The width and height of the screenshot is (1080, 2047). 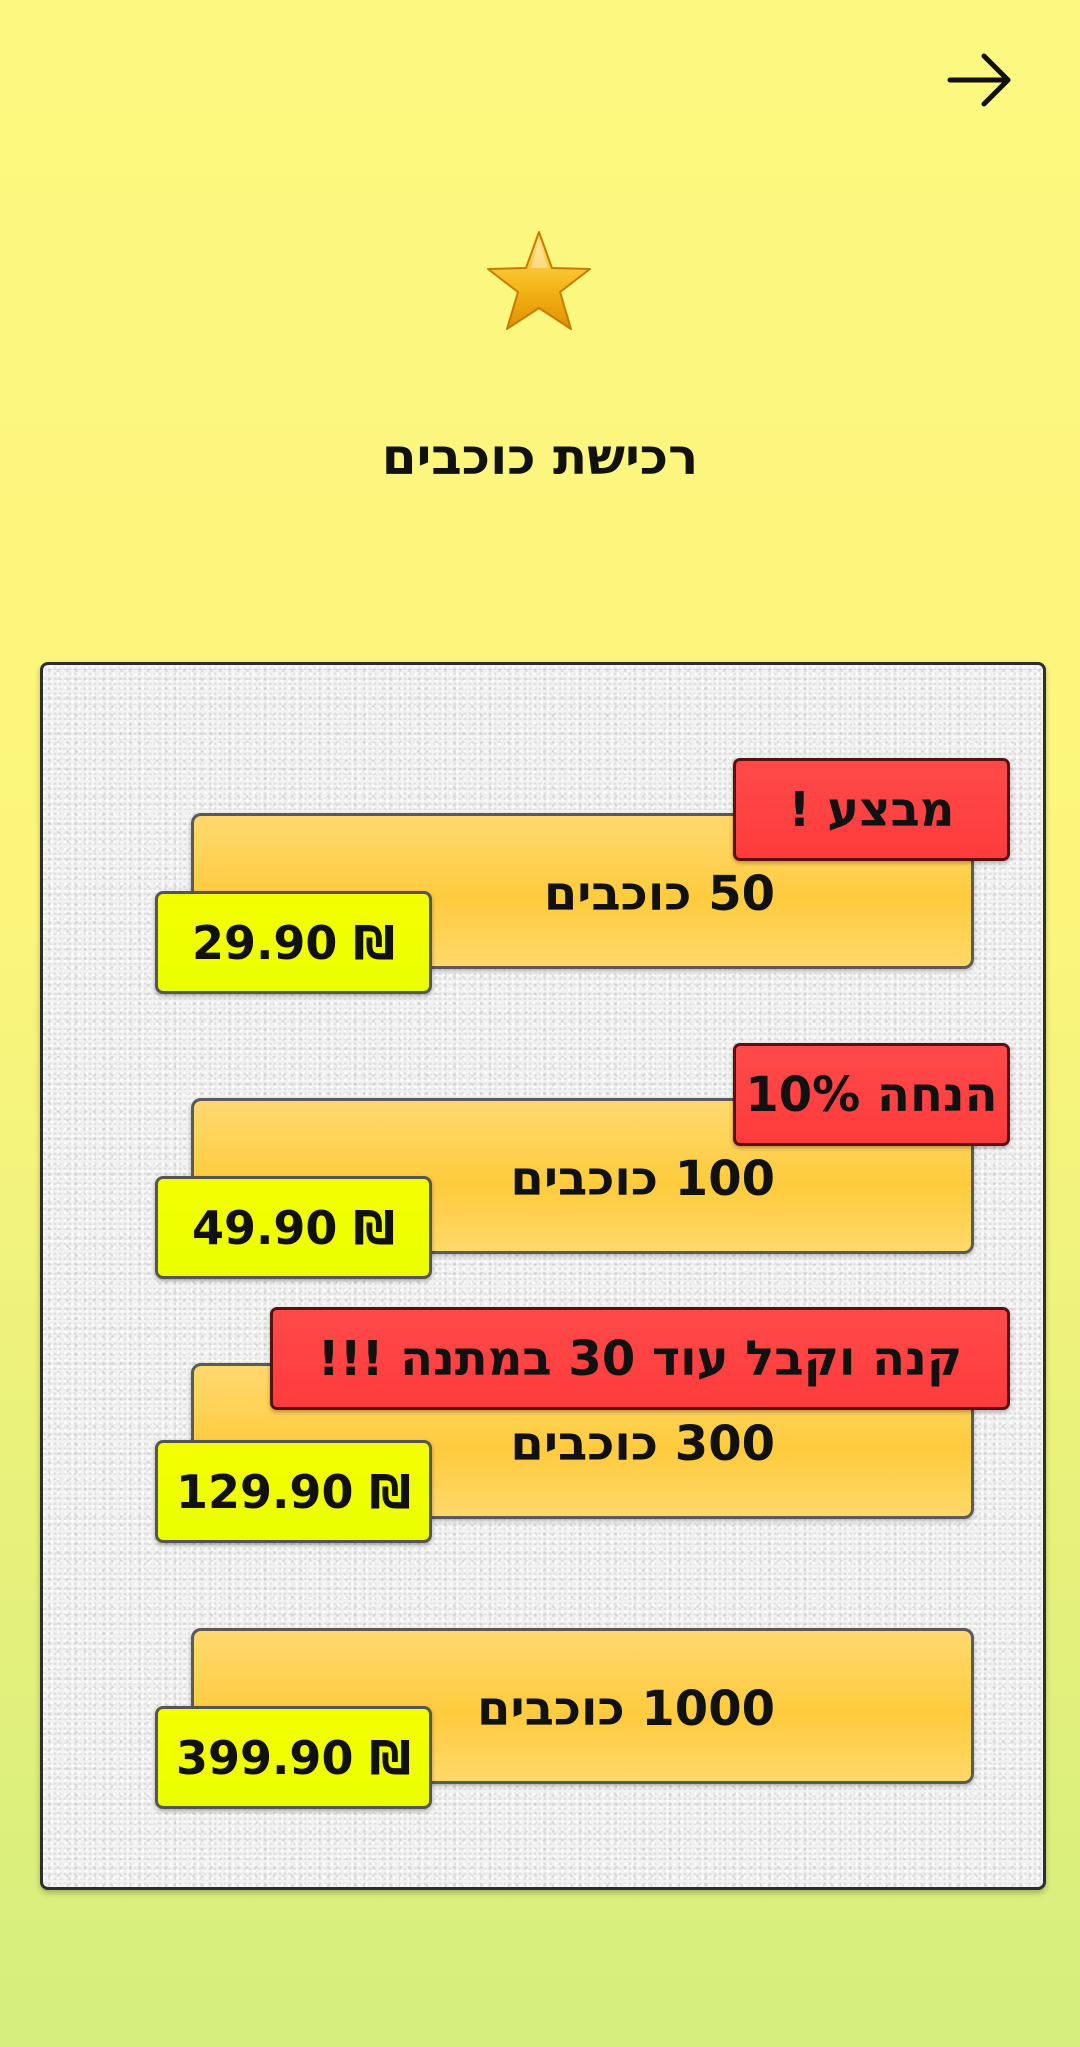 What do you see at coordinates (293, 1491) in the screenshot?
I see `price-tag: 129.90 ₪` at bounding box center [293, 1491].